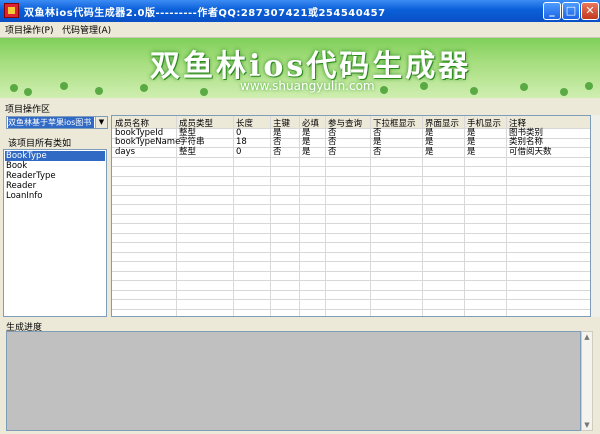  I want to click on menu-code-management: 代码管理(A), so click(86, 29).